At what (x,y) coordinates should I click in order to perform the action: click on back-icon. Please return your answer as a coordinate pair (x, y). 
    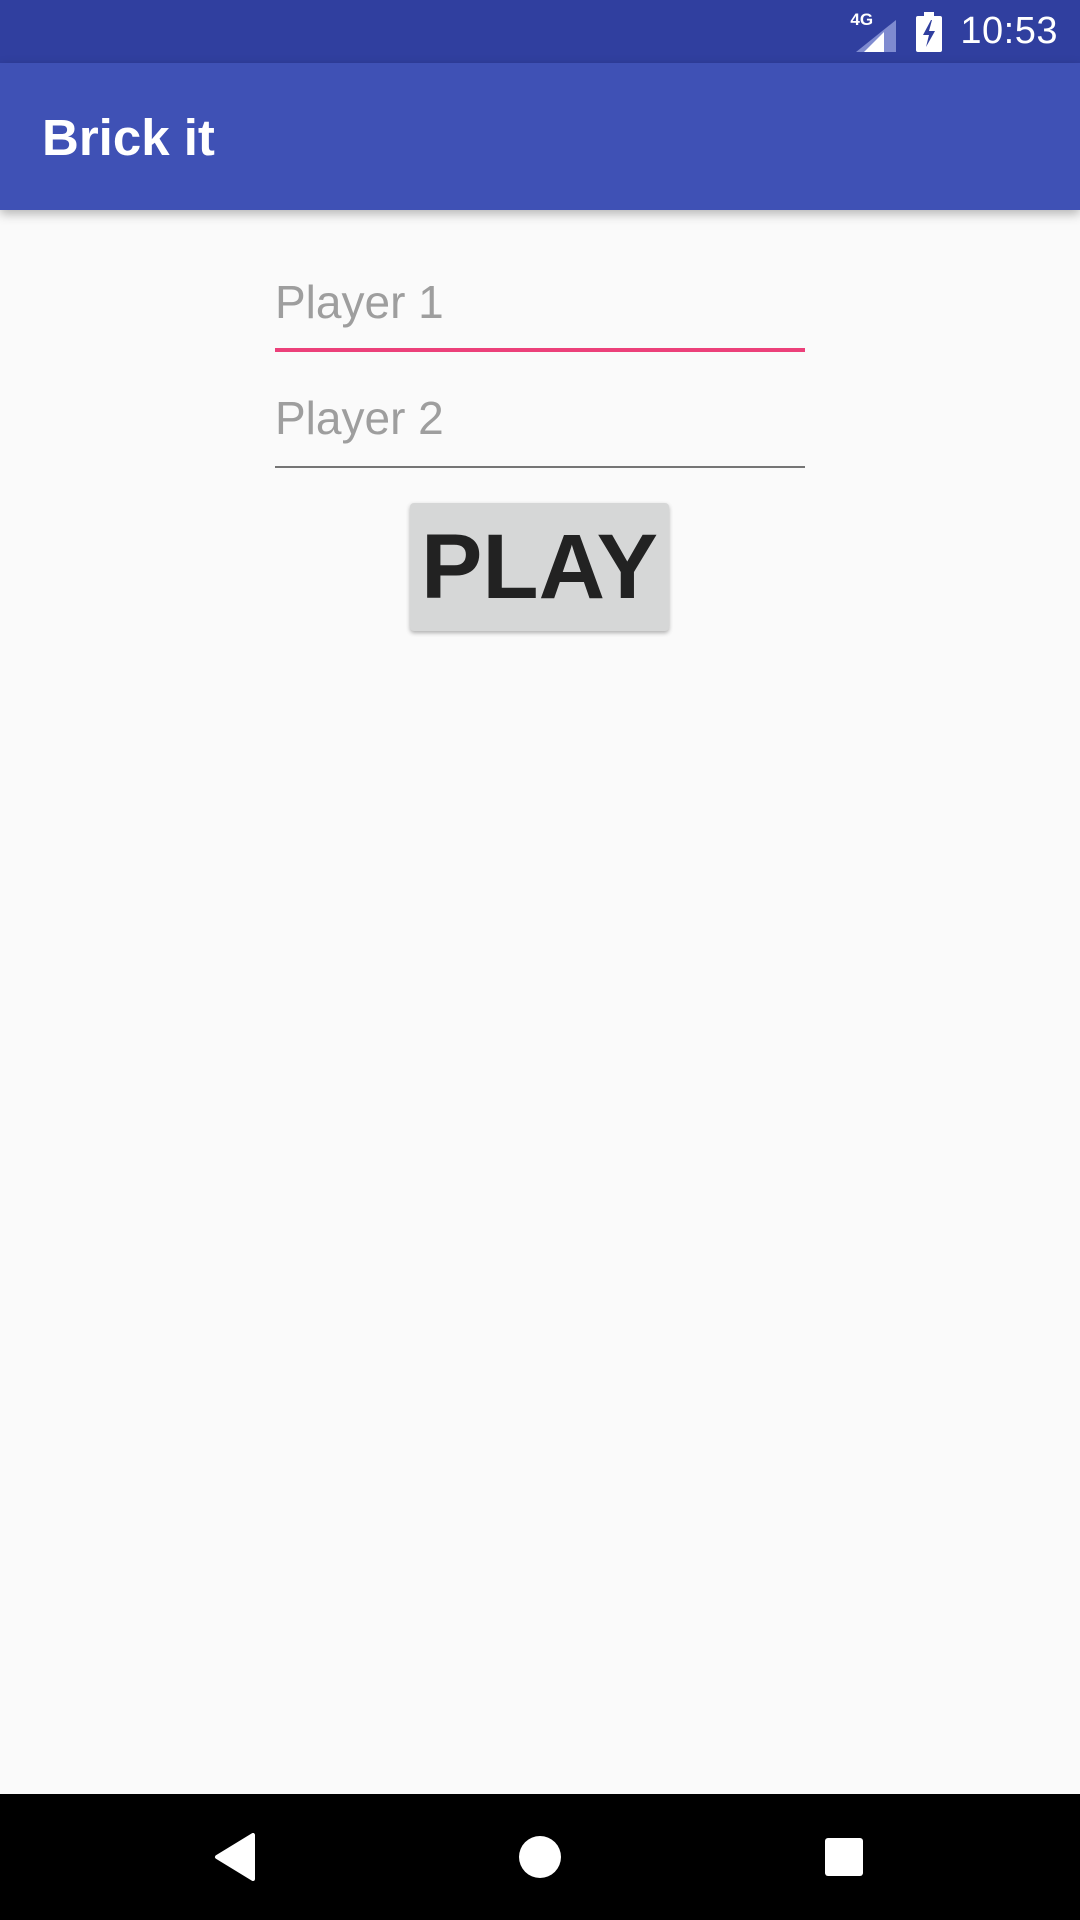
    Looking at the image, I should click on (235, 1857).